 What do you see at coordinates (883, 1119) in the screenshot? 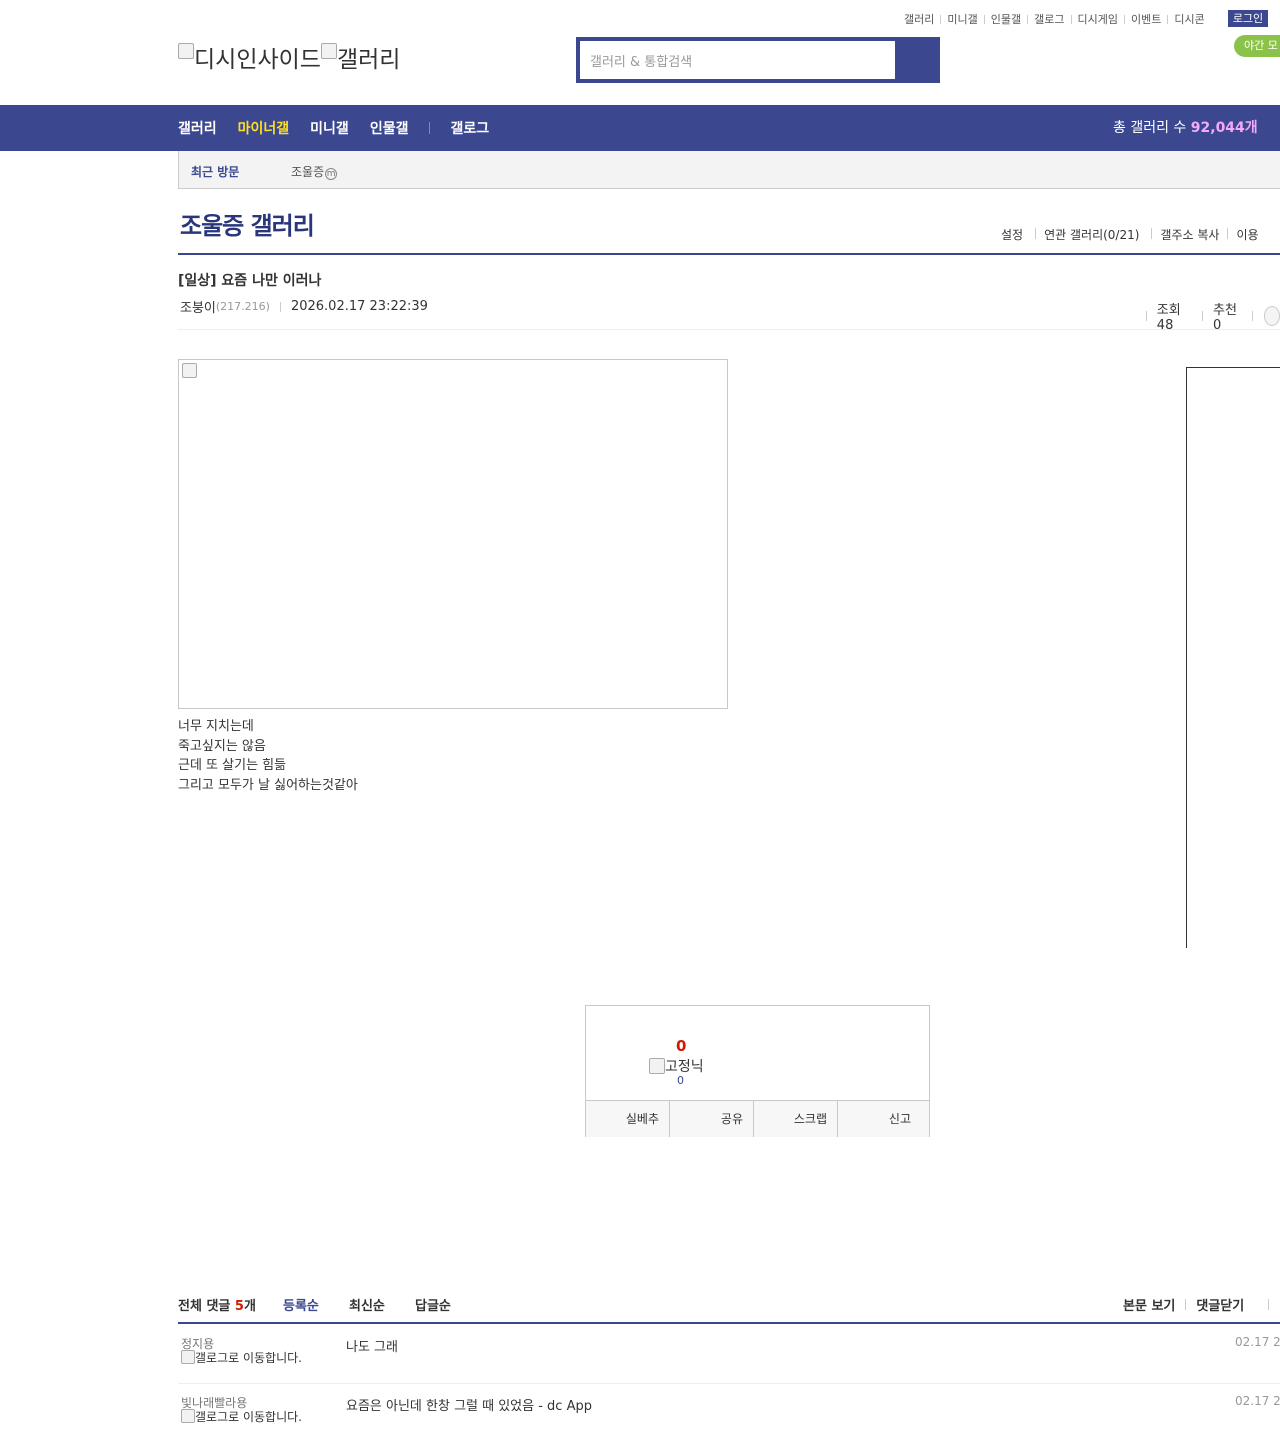
I see `report-button: 신고` at bounding box center [883, 1119].